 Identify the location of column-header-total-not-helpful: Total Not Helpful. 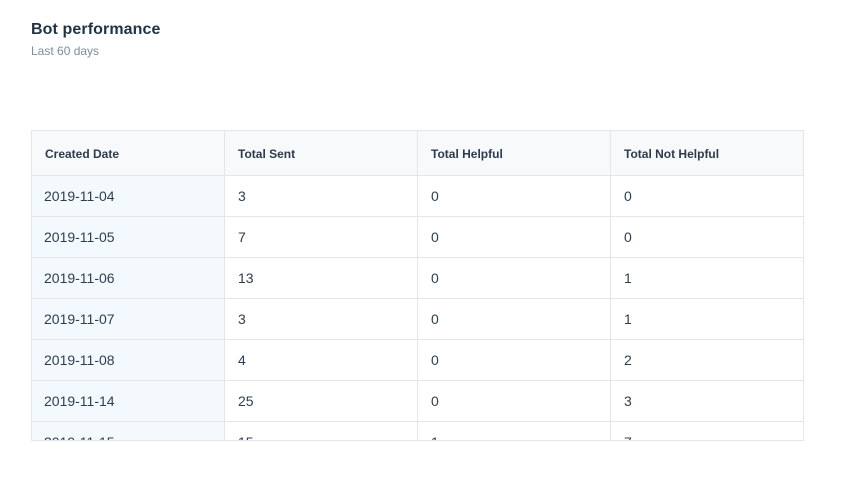
(706, 153).